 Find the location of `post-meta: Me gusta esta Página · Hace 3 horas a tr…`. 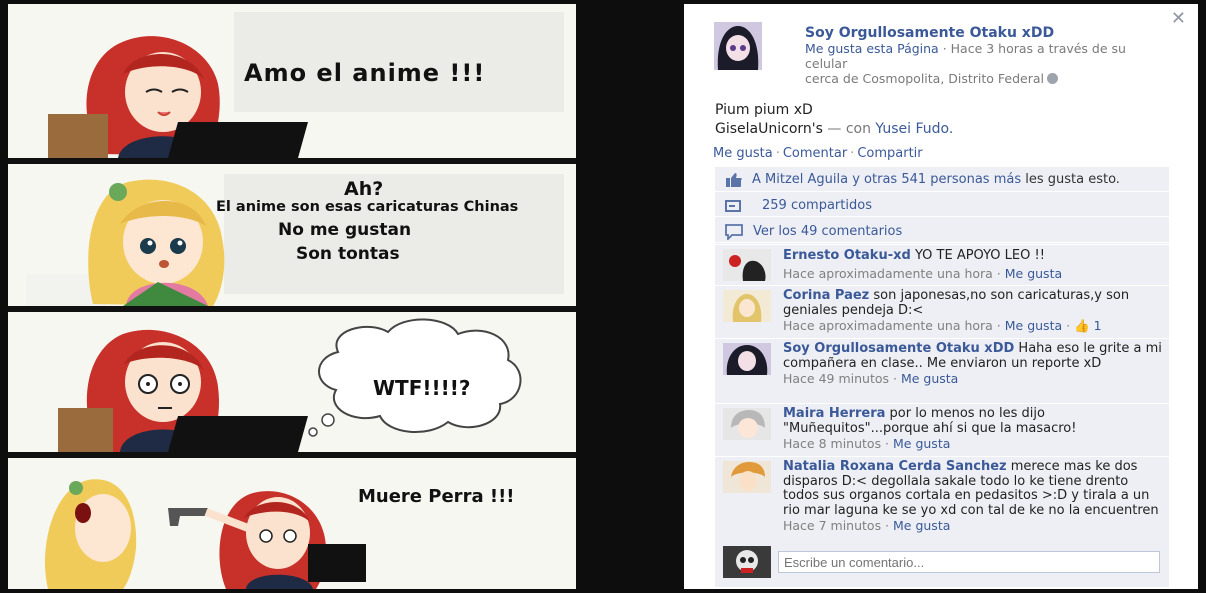

post-meta: Me gusta esta Página · Hace 3 horas a tr… is located at coordinates (985, 63).